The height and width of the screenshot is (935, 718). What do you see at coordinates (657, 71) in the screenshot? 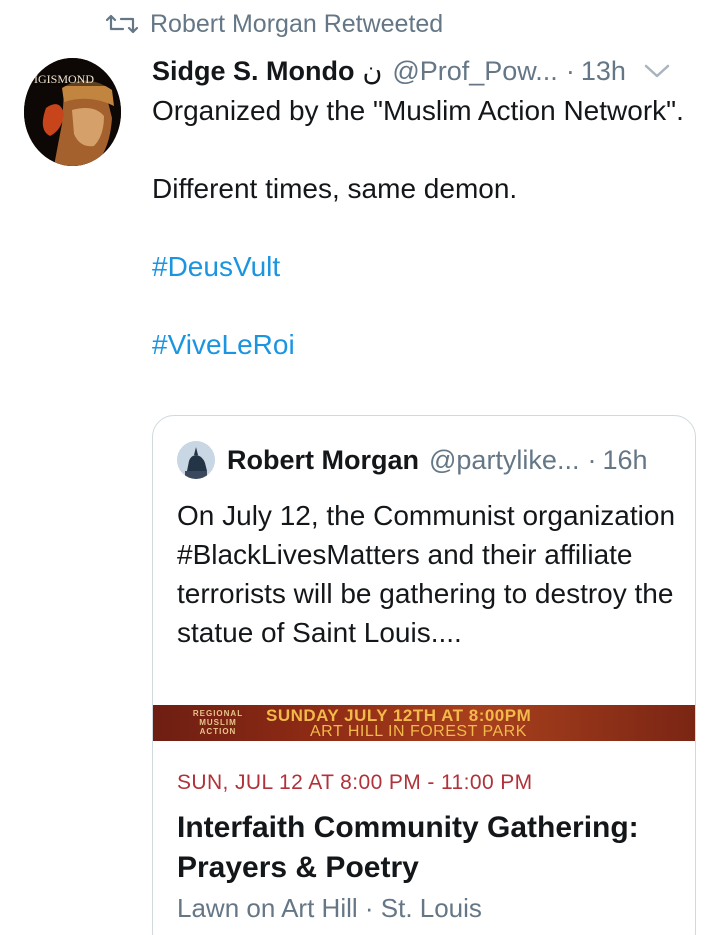
I see `chevron-down-icon` at bounding box center [657, 71].